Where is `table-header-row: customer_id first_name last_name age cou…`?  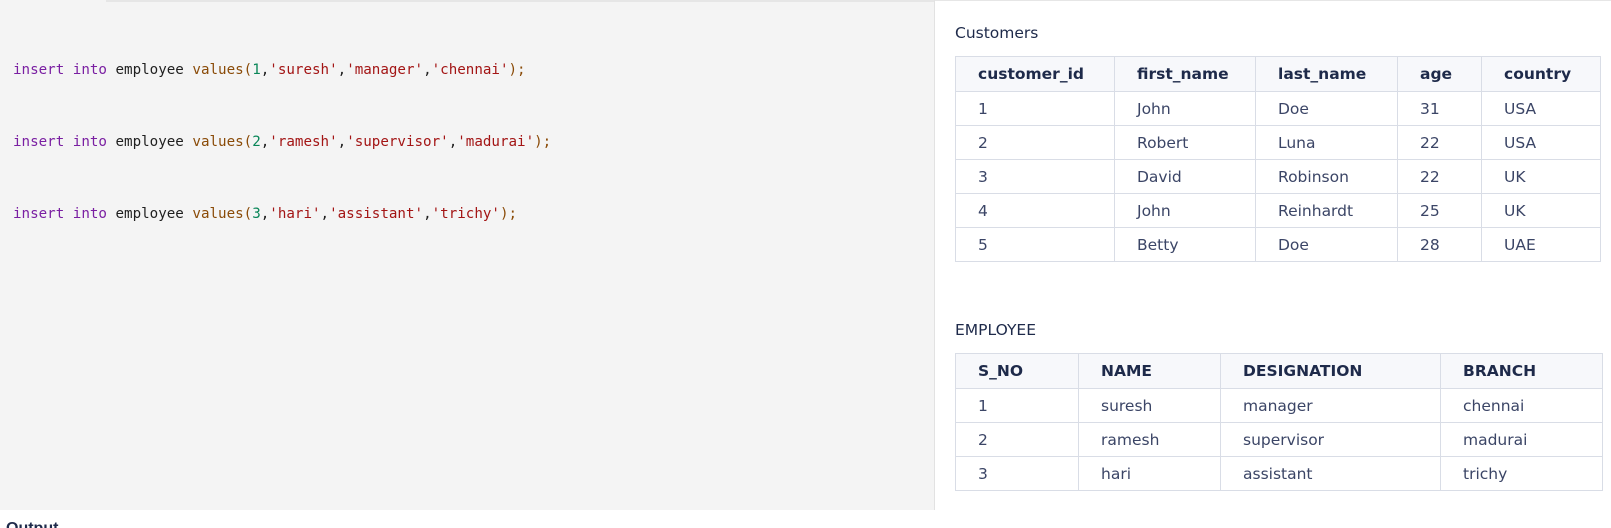 table-header-row: customer_id first_name last_name age cou… is located at coordinates (1278, 74).